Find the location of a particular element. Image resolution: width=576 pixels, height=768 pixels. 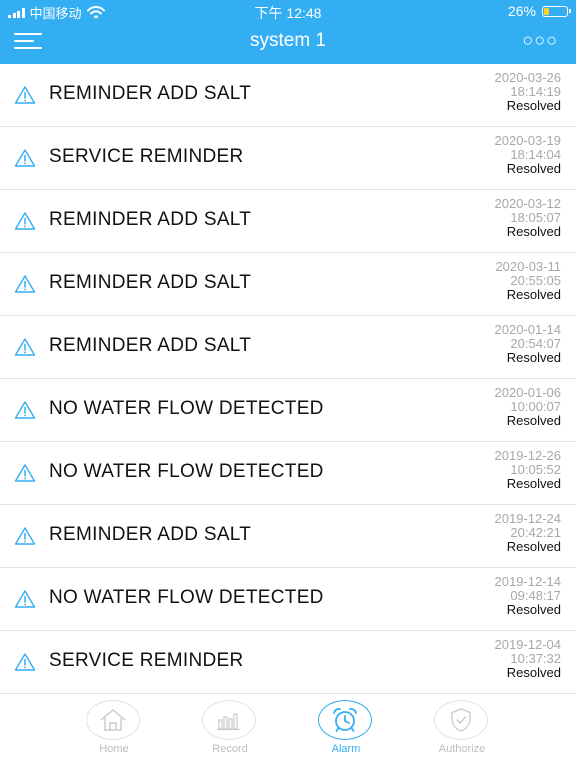

tab-label: Record is located at coordinates (230, 749).